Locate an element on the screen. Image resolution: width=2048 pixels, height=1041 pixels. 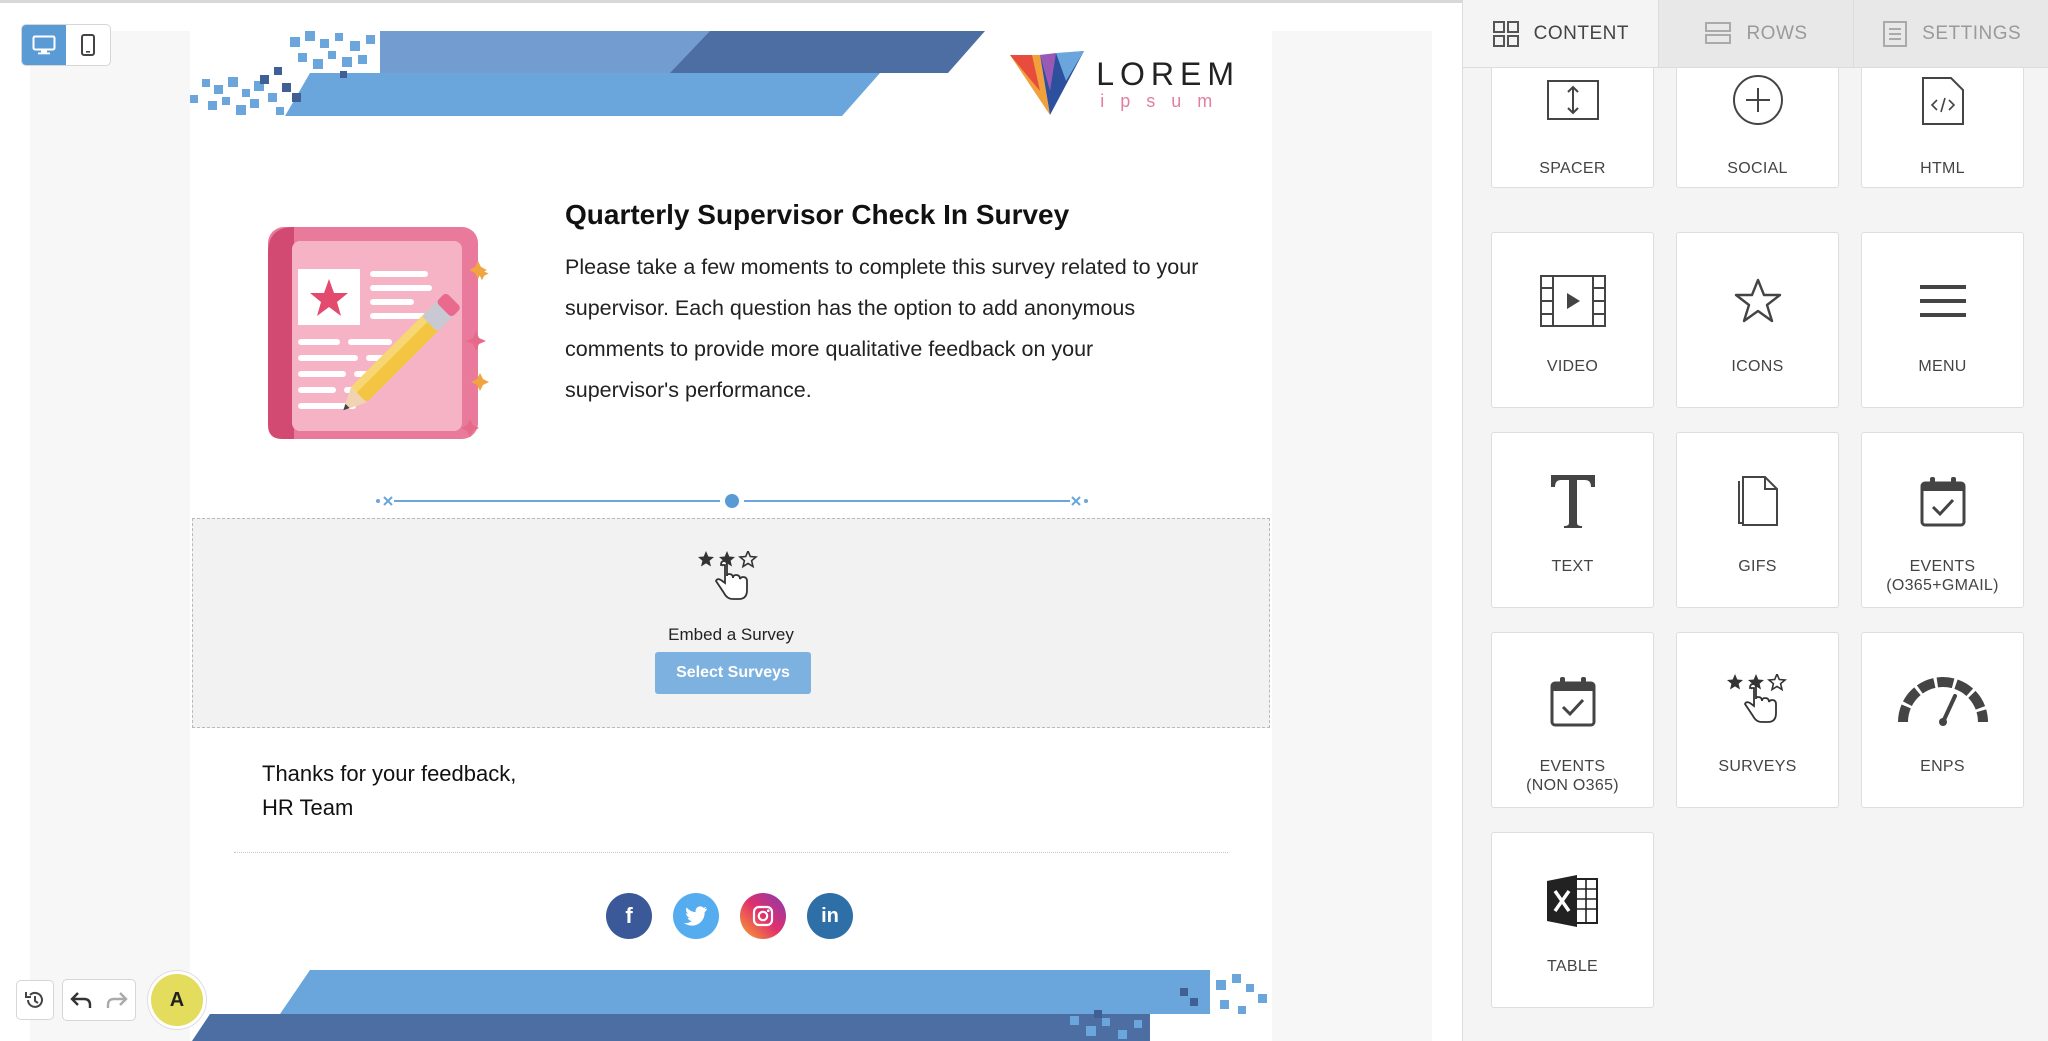
block-surveys: SURVEYS is located at coordinates (1757, 720).